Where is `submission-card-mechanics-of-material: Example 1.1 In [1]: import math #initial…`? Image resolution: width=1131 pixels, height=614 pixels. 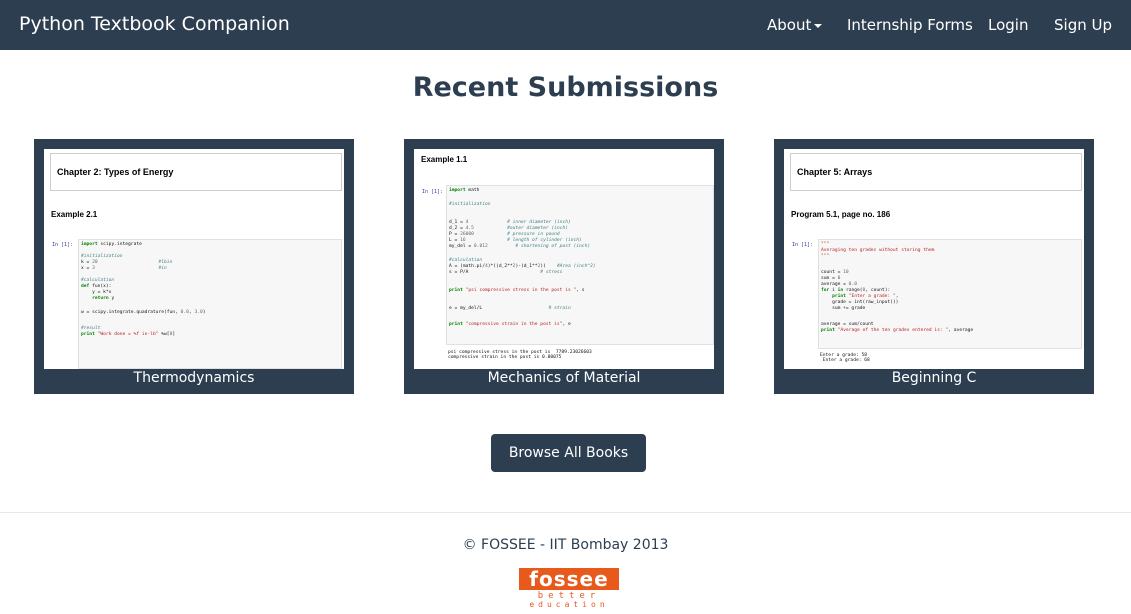 submission-card-mechanics-of-material: Example 1.1 In [1]: import math #initial… is located at coordinates (564, 266).